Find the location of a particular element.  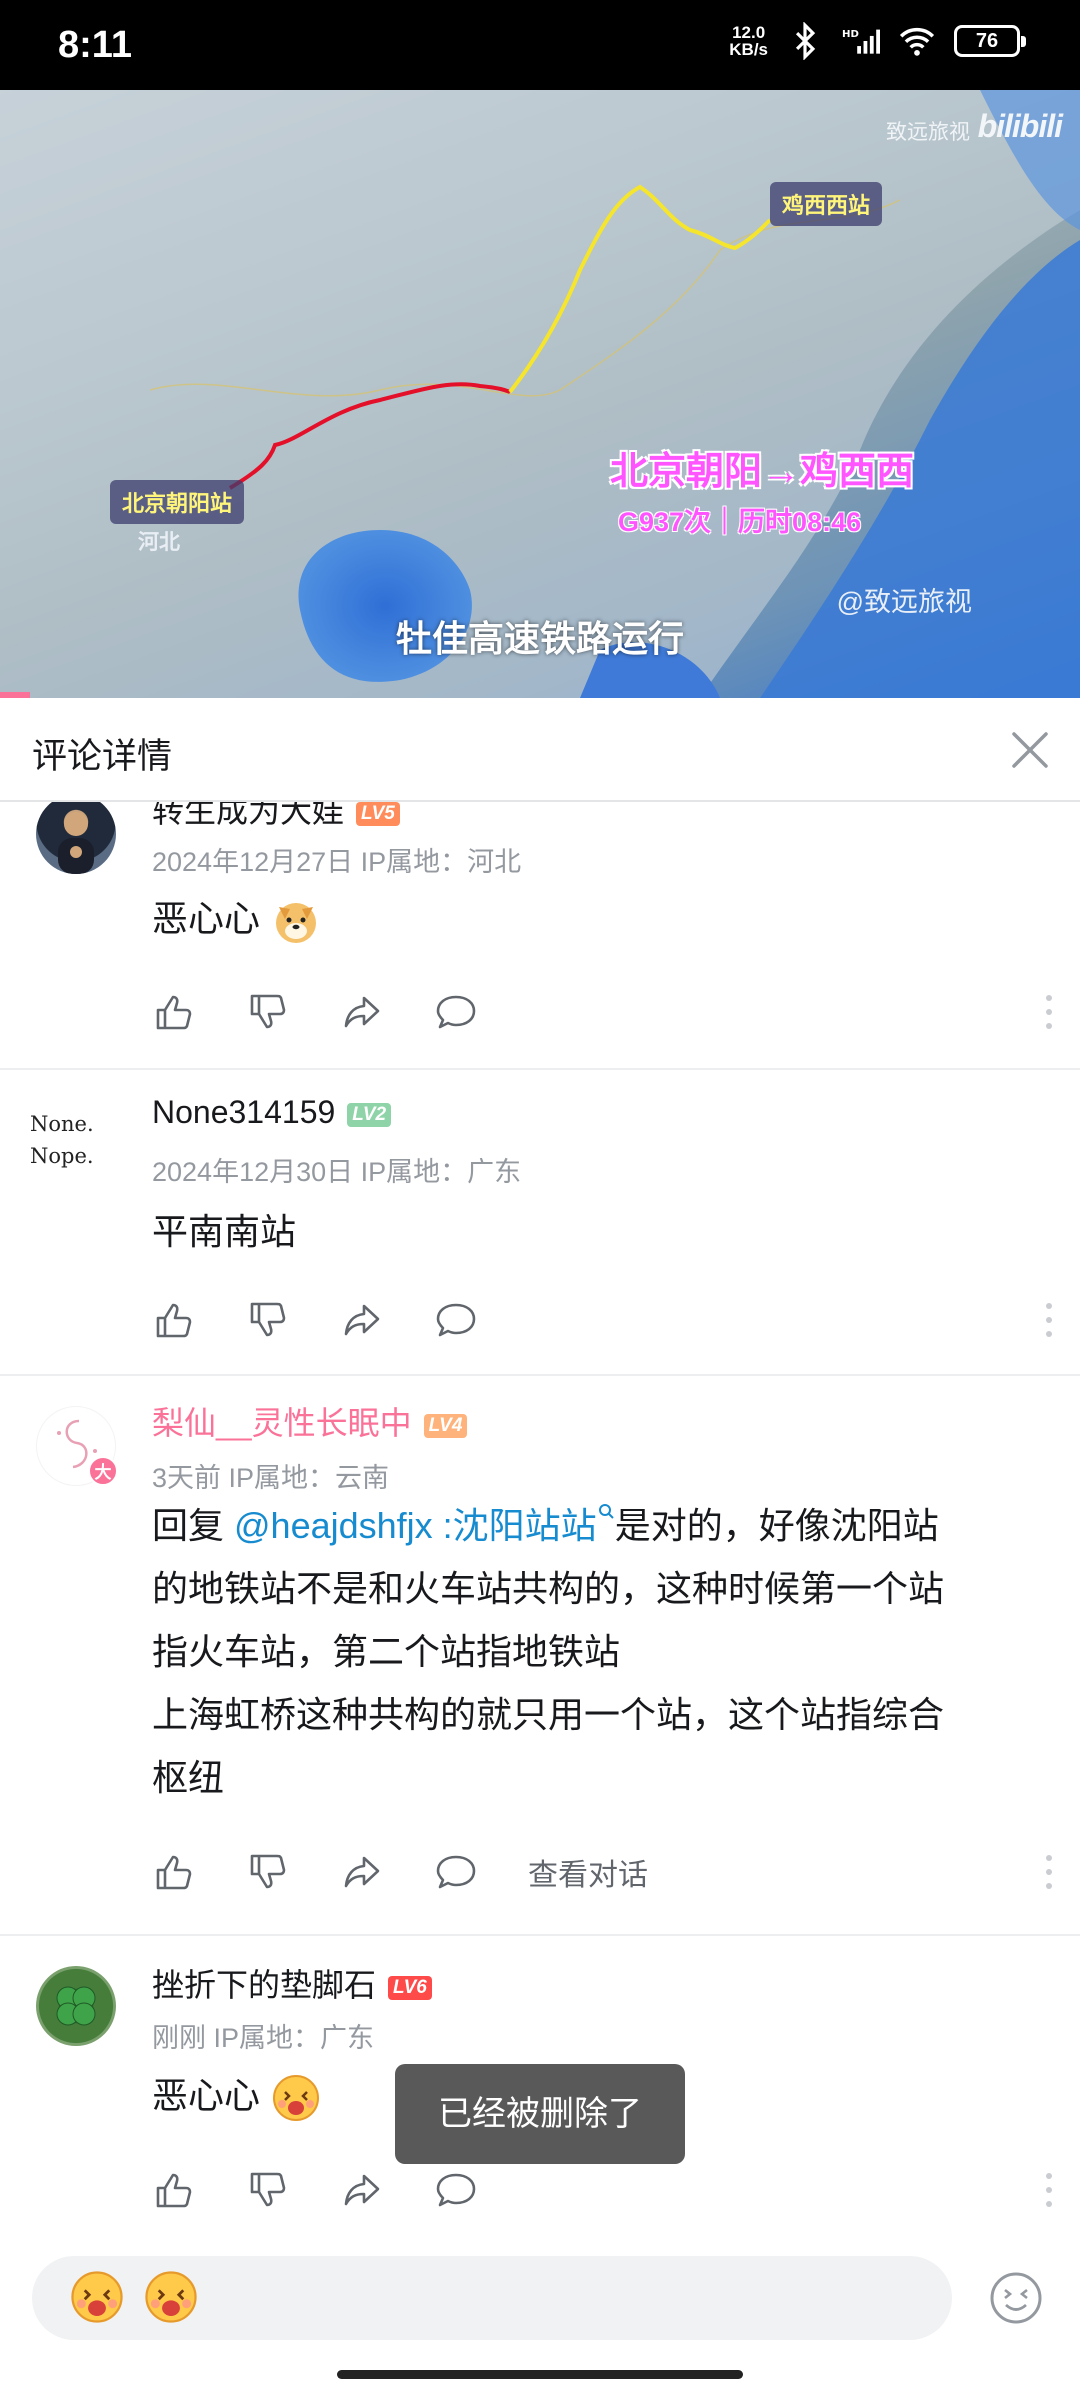

svg-text: HD is located at coordinates (850, 34).